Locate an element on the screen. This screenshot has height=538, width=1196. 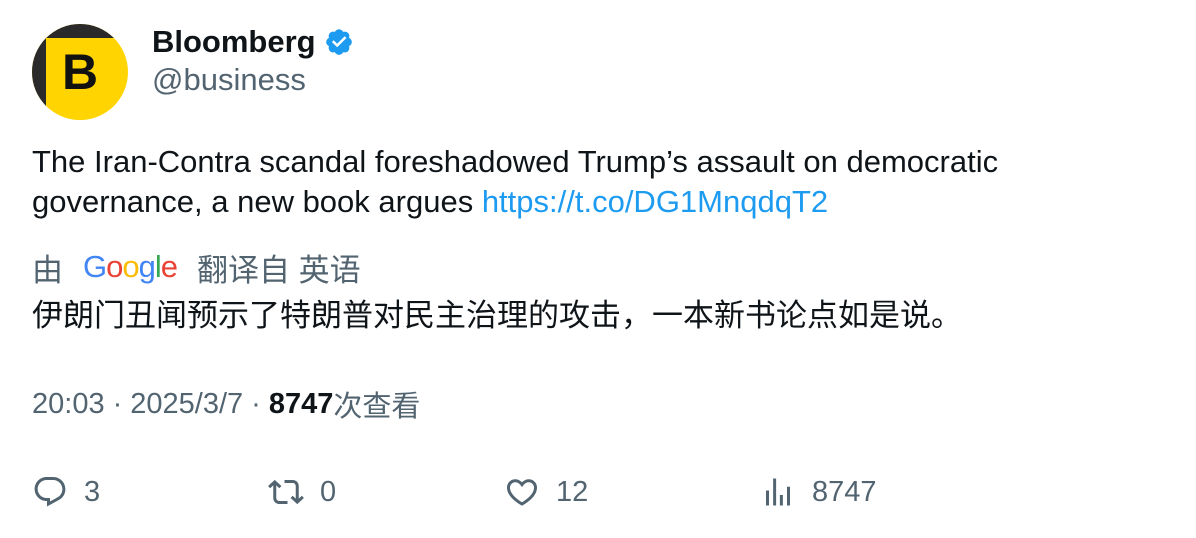
avatar-letter: B is located at coordinates (80, 72).